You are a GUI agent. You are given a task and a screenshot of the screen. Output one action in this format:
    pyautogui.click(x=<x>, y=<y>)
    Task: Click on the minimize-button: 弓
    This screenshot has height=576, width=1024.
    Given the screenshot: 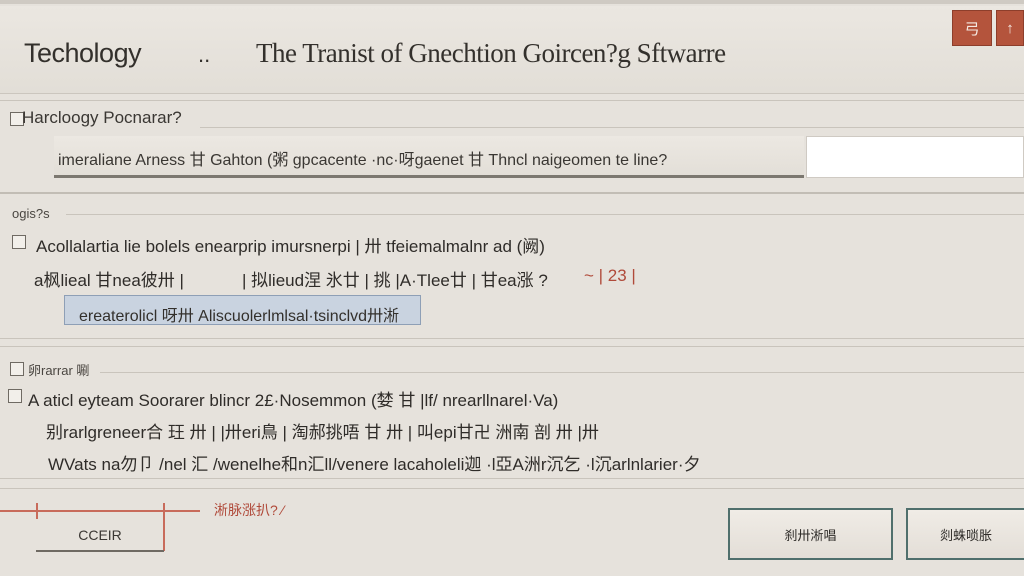 What is the action you would take?
    pyautogui.click(x=972, y=28)
    